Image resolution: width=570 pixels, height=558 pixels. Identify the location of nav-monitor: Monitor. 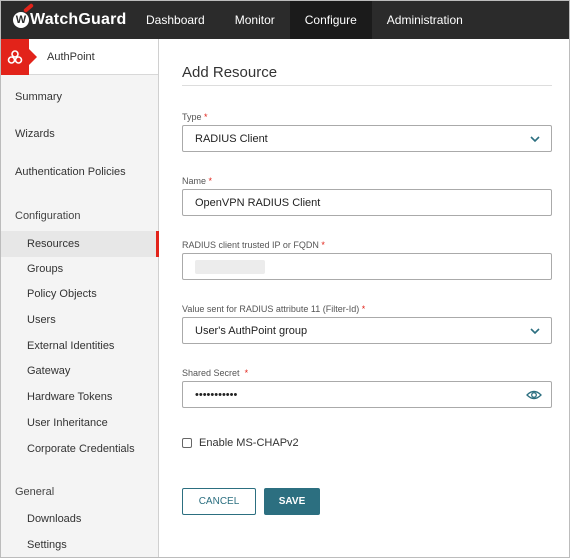
(255, 20).